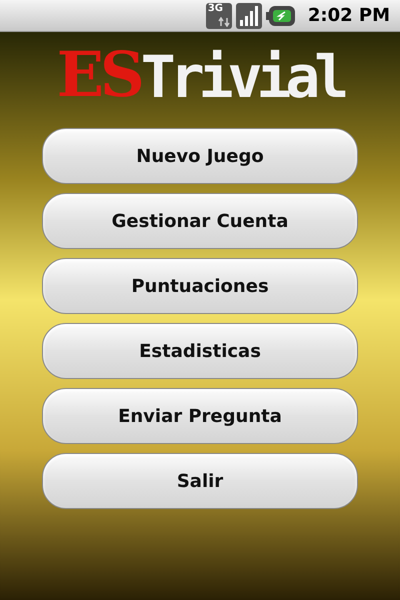 This screenshot has width=400, height=600. What do you see at coordinates (219, 15) in the screenshot?
I see `network-type-icon: 3G` at bounding box center [219, 15].